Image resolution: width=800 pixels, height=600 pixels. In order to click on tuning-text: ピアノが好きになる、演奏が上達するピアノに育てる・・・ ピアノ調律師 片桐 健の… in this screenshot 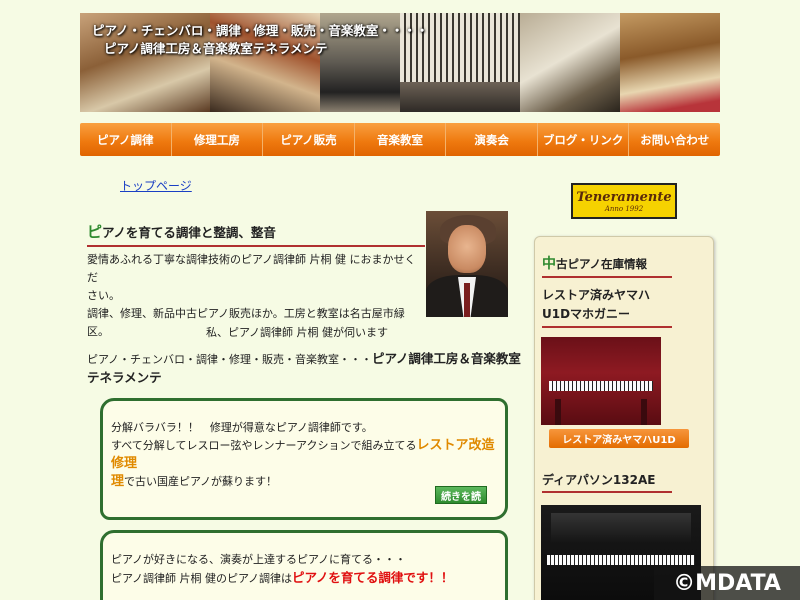, I will do `click(307, 569)`.